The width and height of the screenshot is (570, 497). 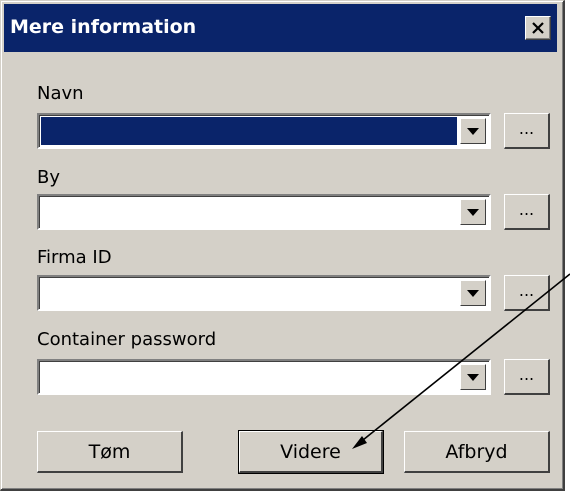 I want to click on cancel-button: Afbryd, so click(x=477, y=452).